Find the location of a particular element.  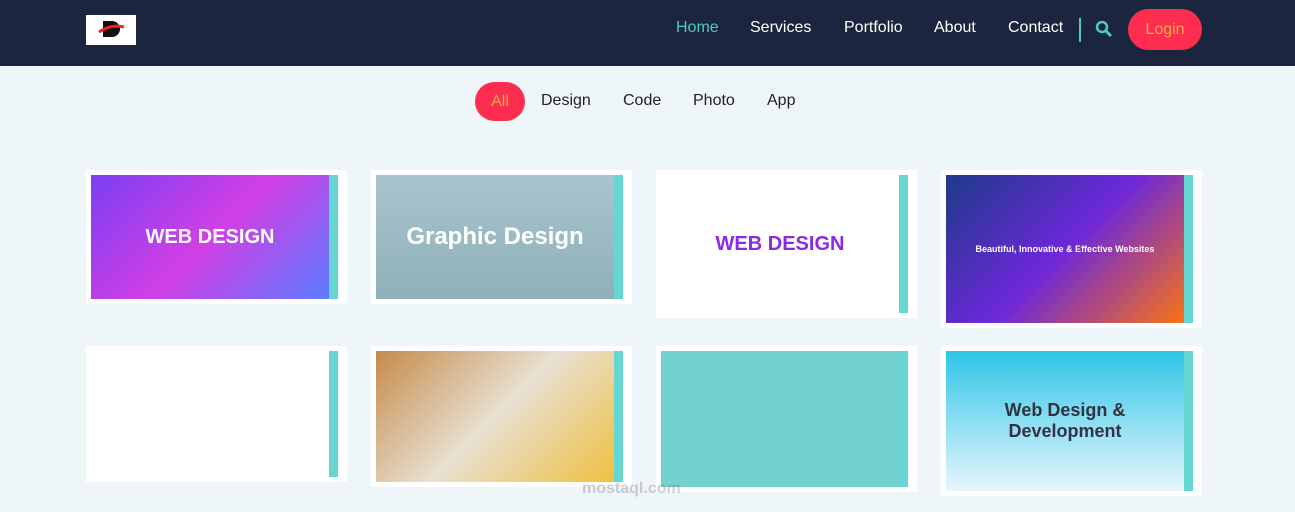

portfolio-card: Web Design & Development is located at coordinates (1071, 421).